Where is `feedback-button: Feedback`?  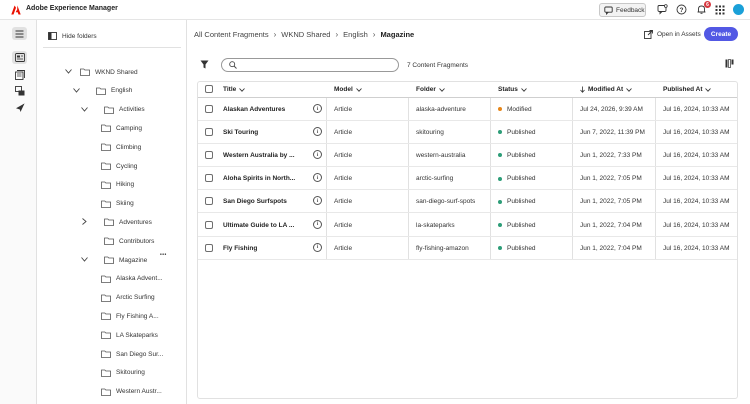 feedback-button: Feedback is located at coordinates (622, 10).